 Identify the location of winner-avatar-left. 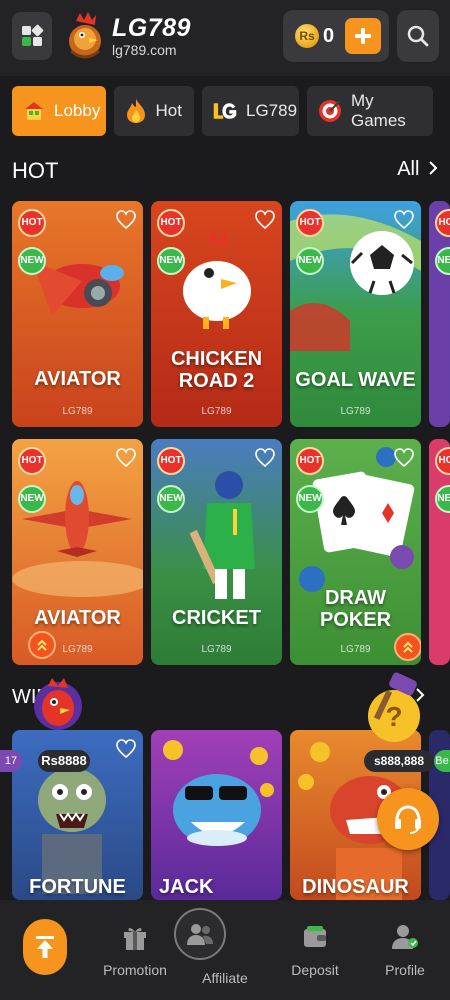
(58, 704).